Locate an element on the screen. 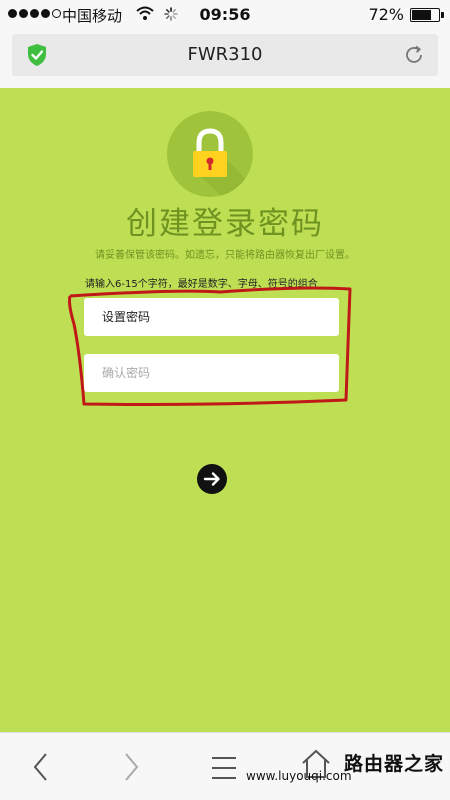 The image size is (450, 800). forward-arrow-icon is located at coordinates (131, 769).